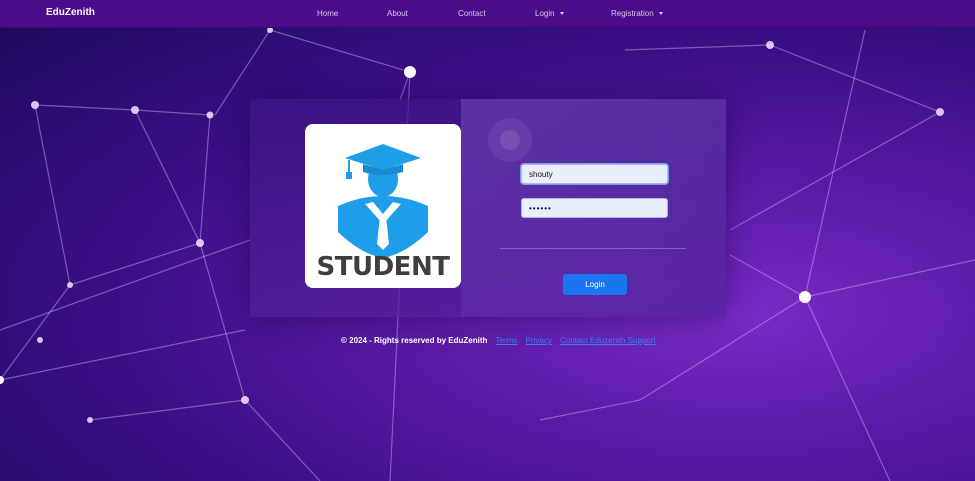 The width and height of the screenshot is (975, 481). What do you see at coordinates (632, 13) in the screenshot?
I see `nav-registration-label: Registration` at bounding box center [632, 13].